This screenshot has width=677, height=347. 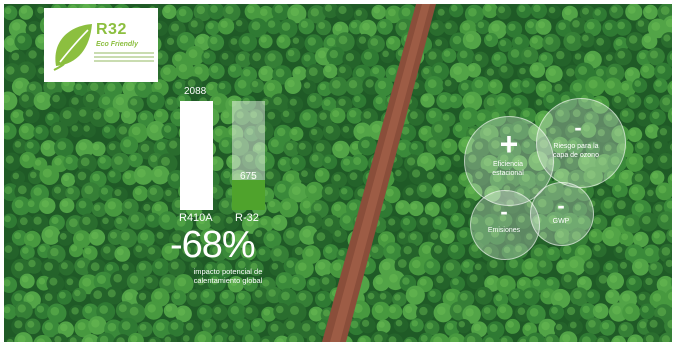 I want to click on minus-icon: -, so click(x=561, y=205).